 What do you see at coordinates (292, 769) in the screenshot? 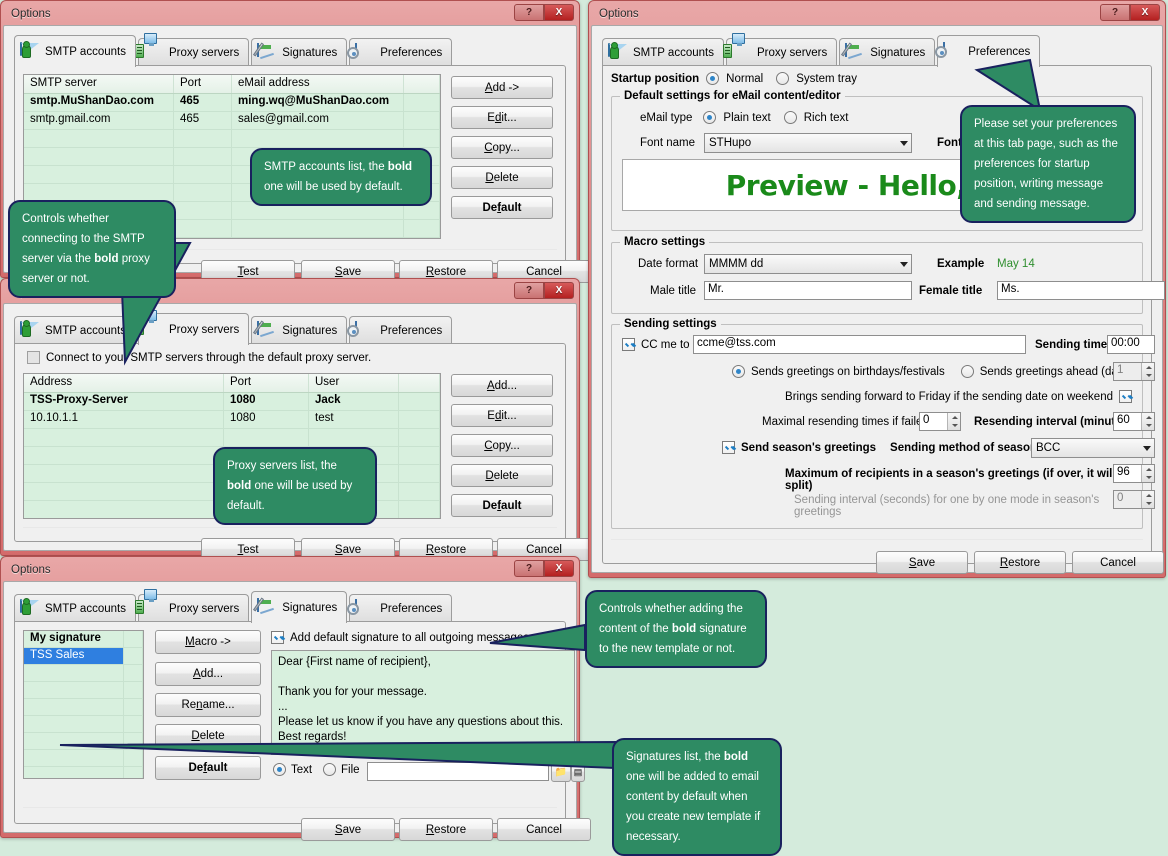
I see `source-text-radio-row: Text` at bounding box center [292, 769].